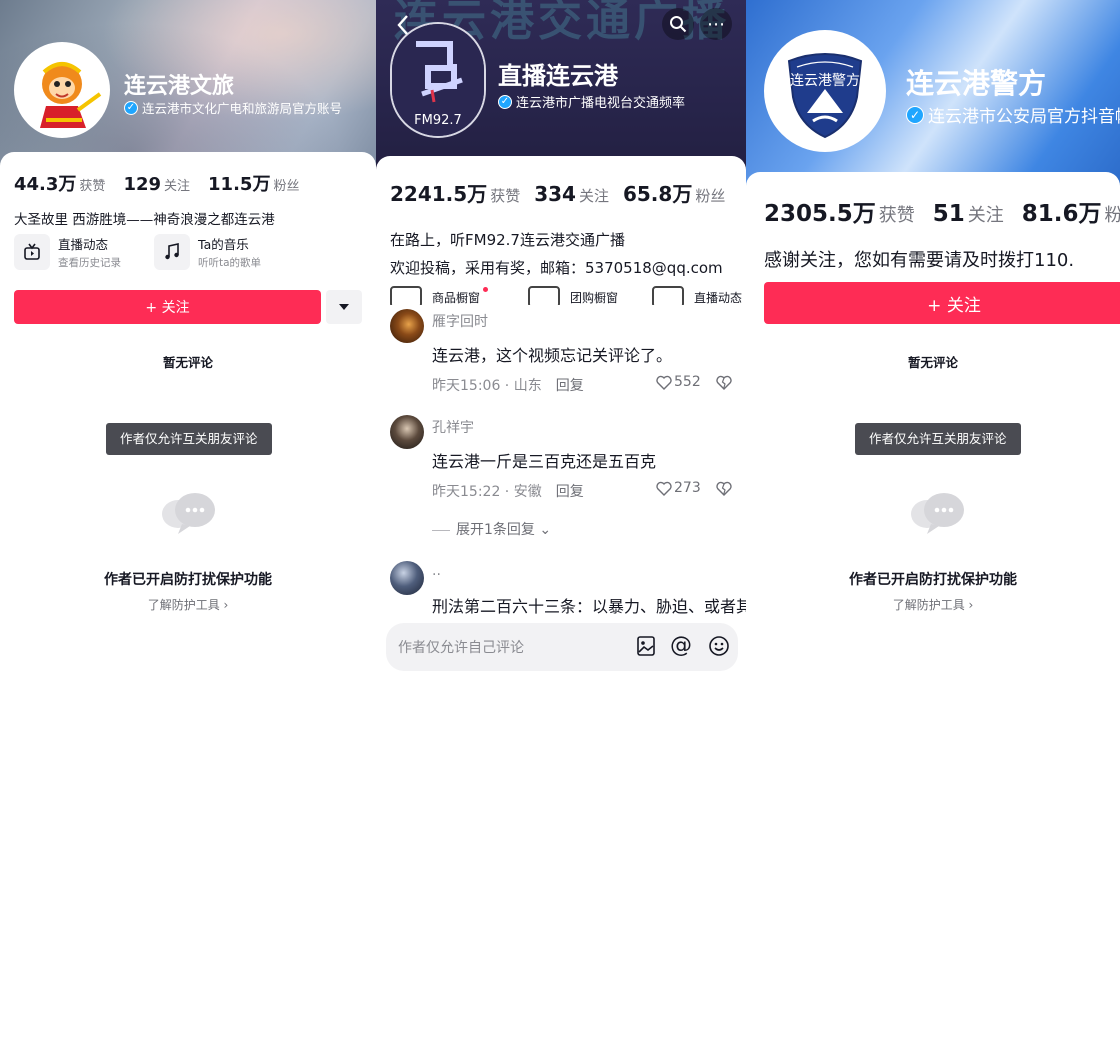 The width and height of the screenshot is (1120, 1038). I want to click on followers-count: 65.8万, so click(657, 192).